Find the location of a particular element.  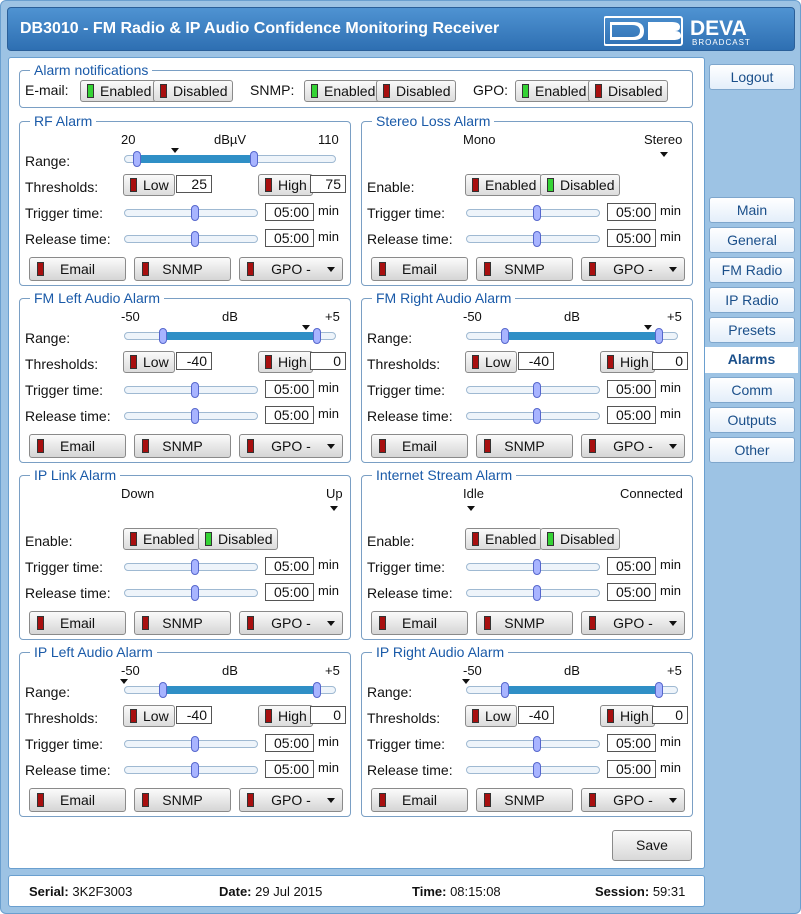

email-disabled-button: Disabled is located at coordinates (193, 91).